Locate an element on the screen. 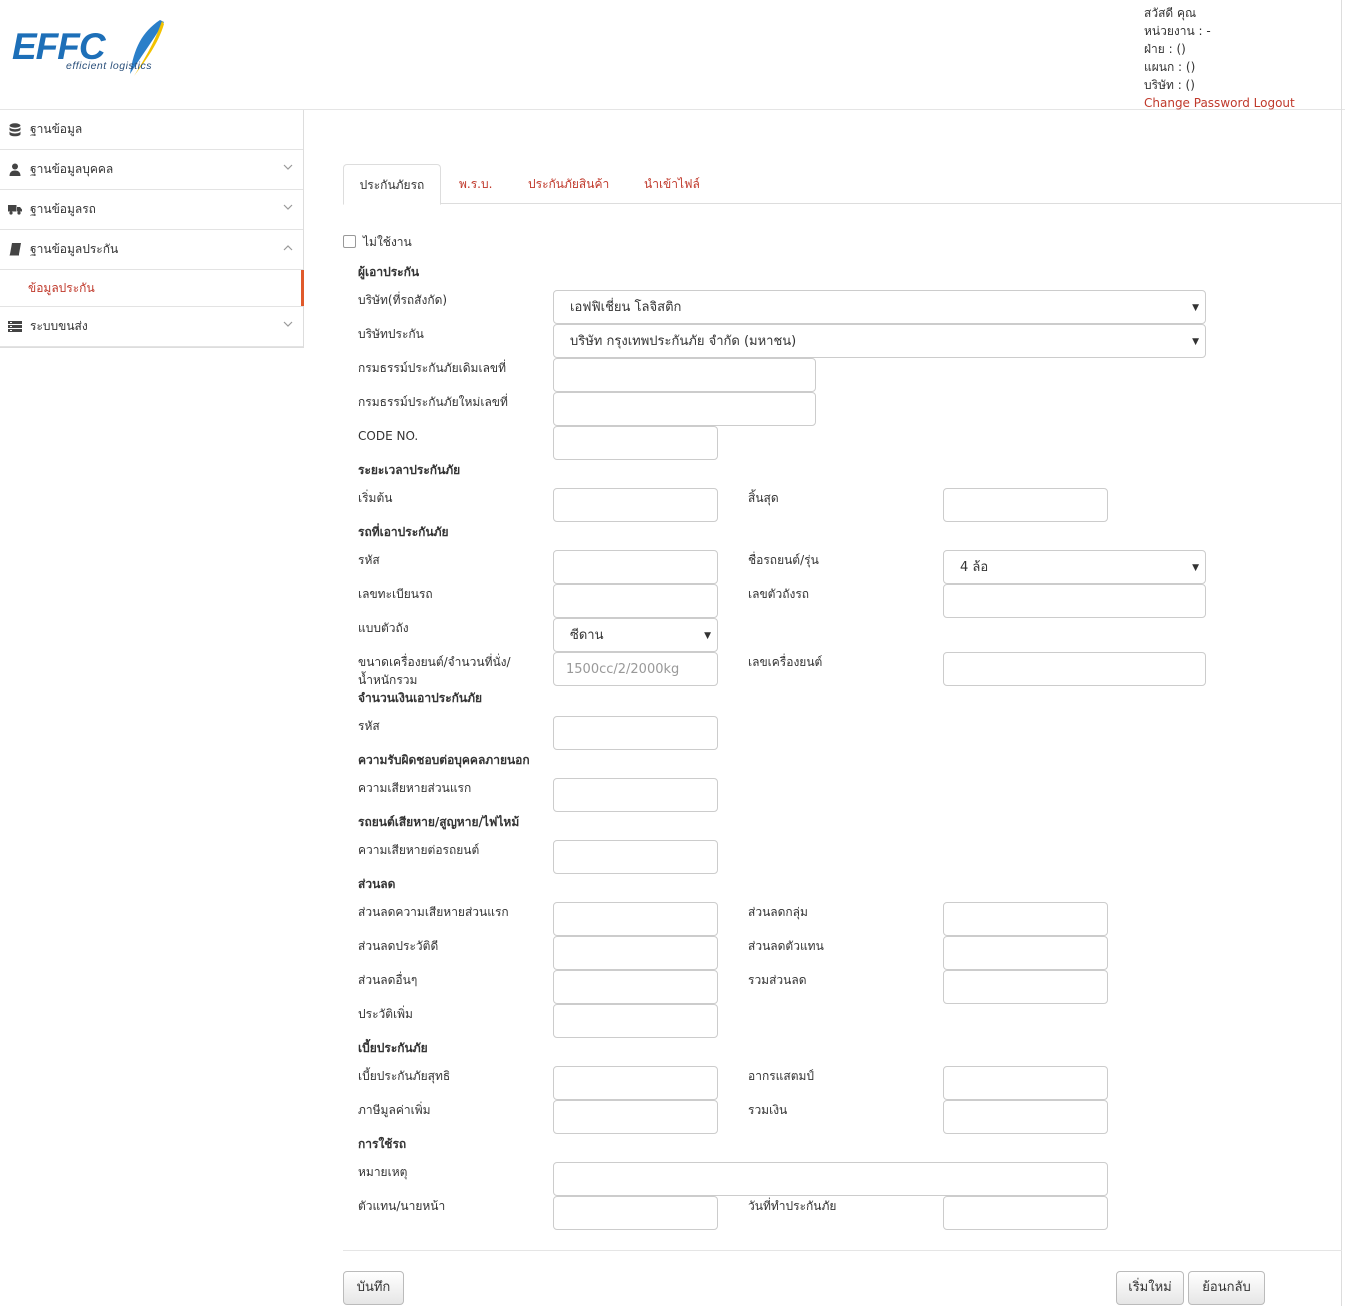 This screenshot has height=1306, width=1345. user-unit: หน่วยงาน : - is located at coordinates (1177, 31).